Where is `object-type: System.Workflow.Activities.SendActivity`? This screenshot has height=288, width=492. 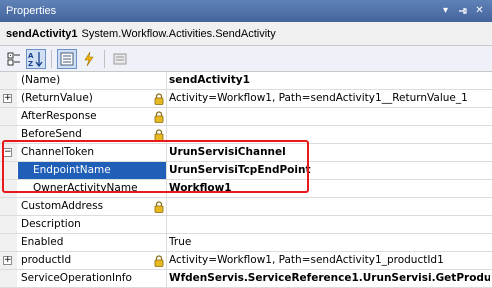 object-type: System.Workflow.Activities.SendActivity is located at coordinates (178, 33).